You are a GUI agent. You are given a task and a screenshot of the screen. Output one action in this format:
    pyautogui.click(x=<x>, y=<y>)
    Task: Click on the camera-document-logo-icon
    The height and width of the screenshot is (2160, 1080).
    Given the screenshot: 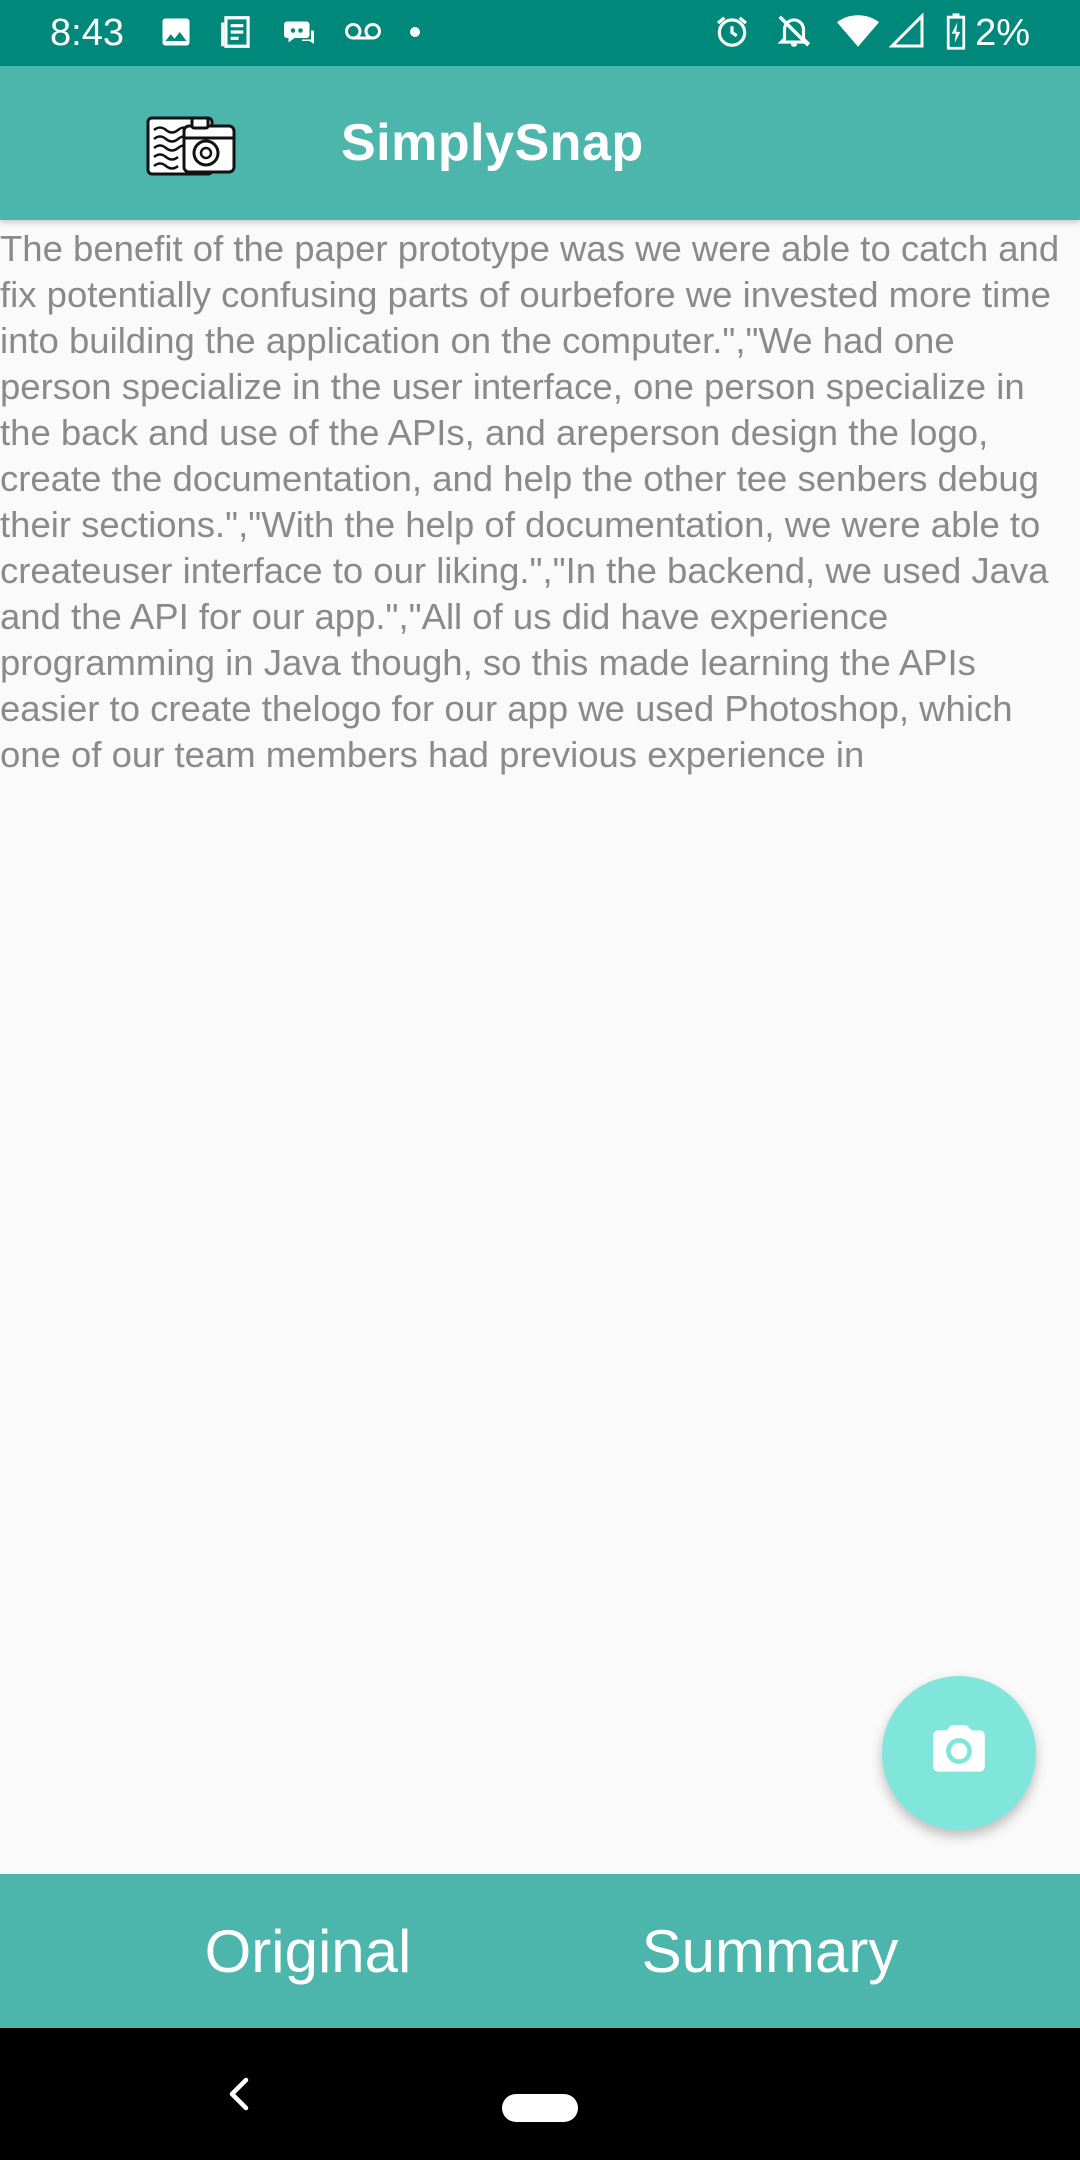 What is the action you would take?
    pyautogui.click(x=192, y=143)
    